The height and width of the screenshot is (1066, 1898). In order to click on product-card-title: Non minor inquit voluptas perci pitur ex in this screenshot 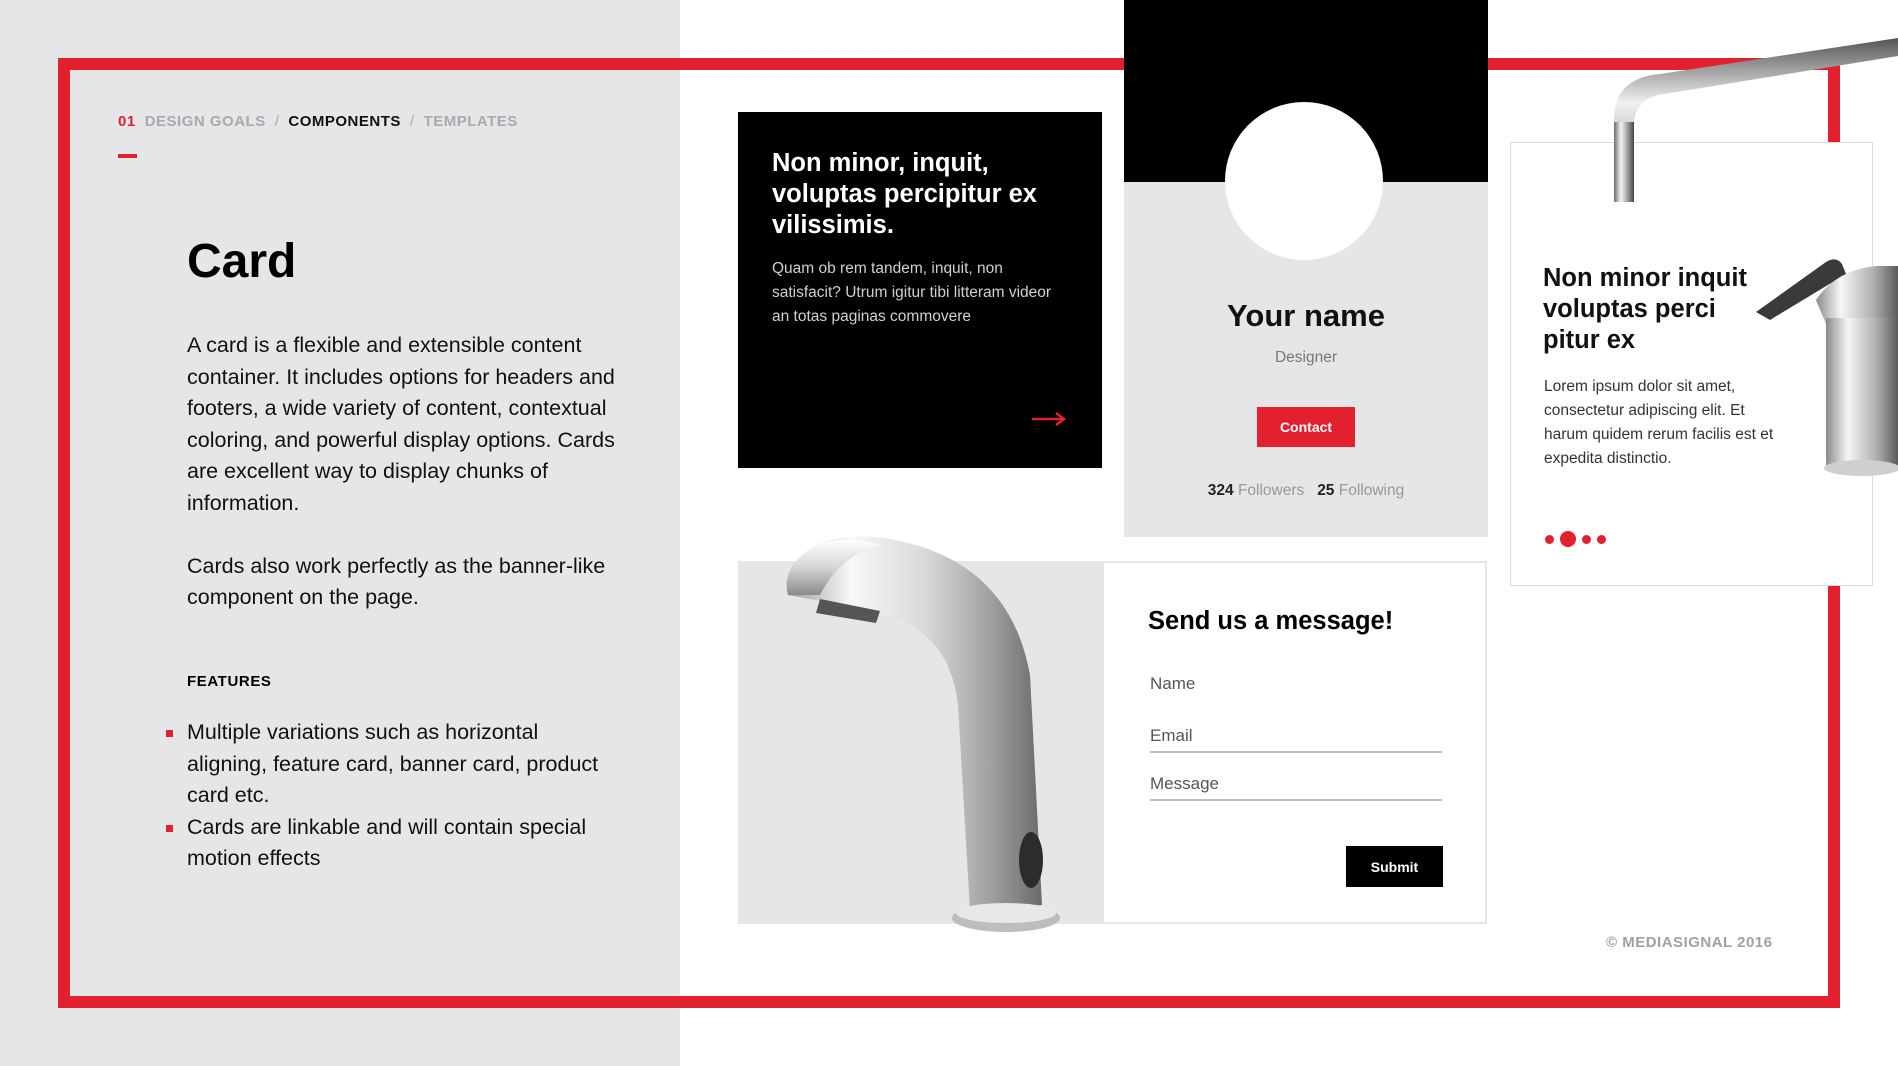, I will do `click(1645, 309)`.